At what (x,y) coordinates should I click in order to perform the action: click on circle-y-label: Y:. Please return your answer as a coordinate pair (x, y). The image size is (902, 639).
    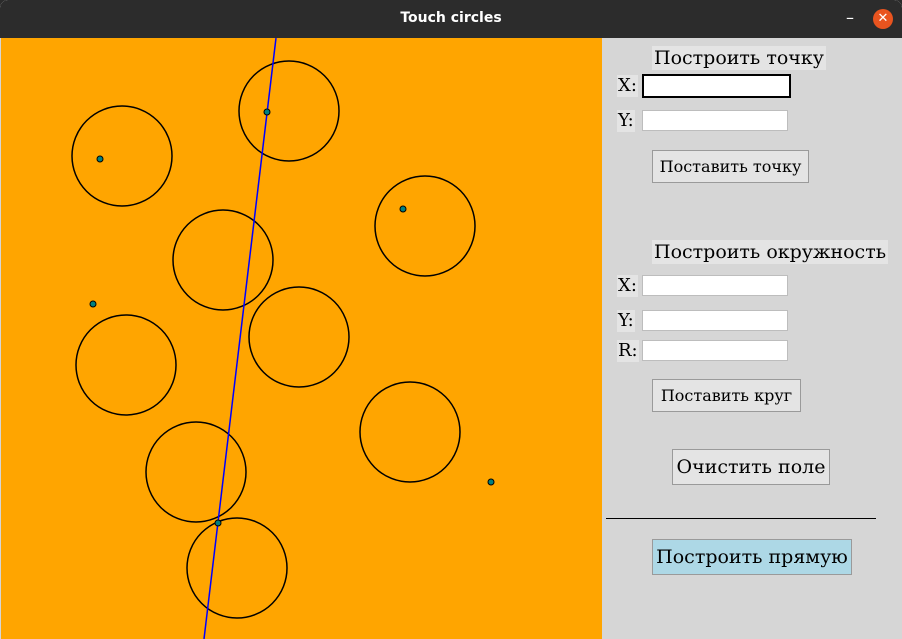
    Looking at the image, I should click on (626, 321).